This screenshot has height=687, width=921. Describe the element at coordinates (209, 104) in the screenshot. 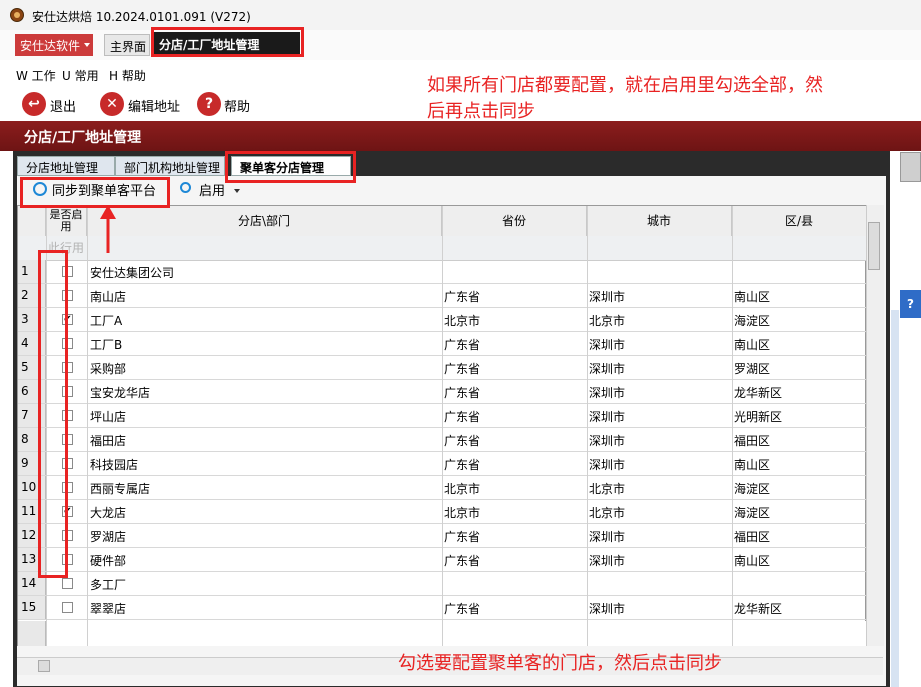

I see `help-icon: ?` at that location.